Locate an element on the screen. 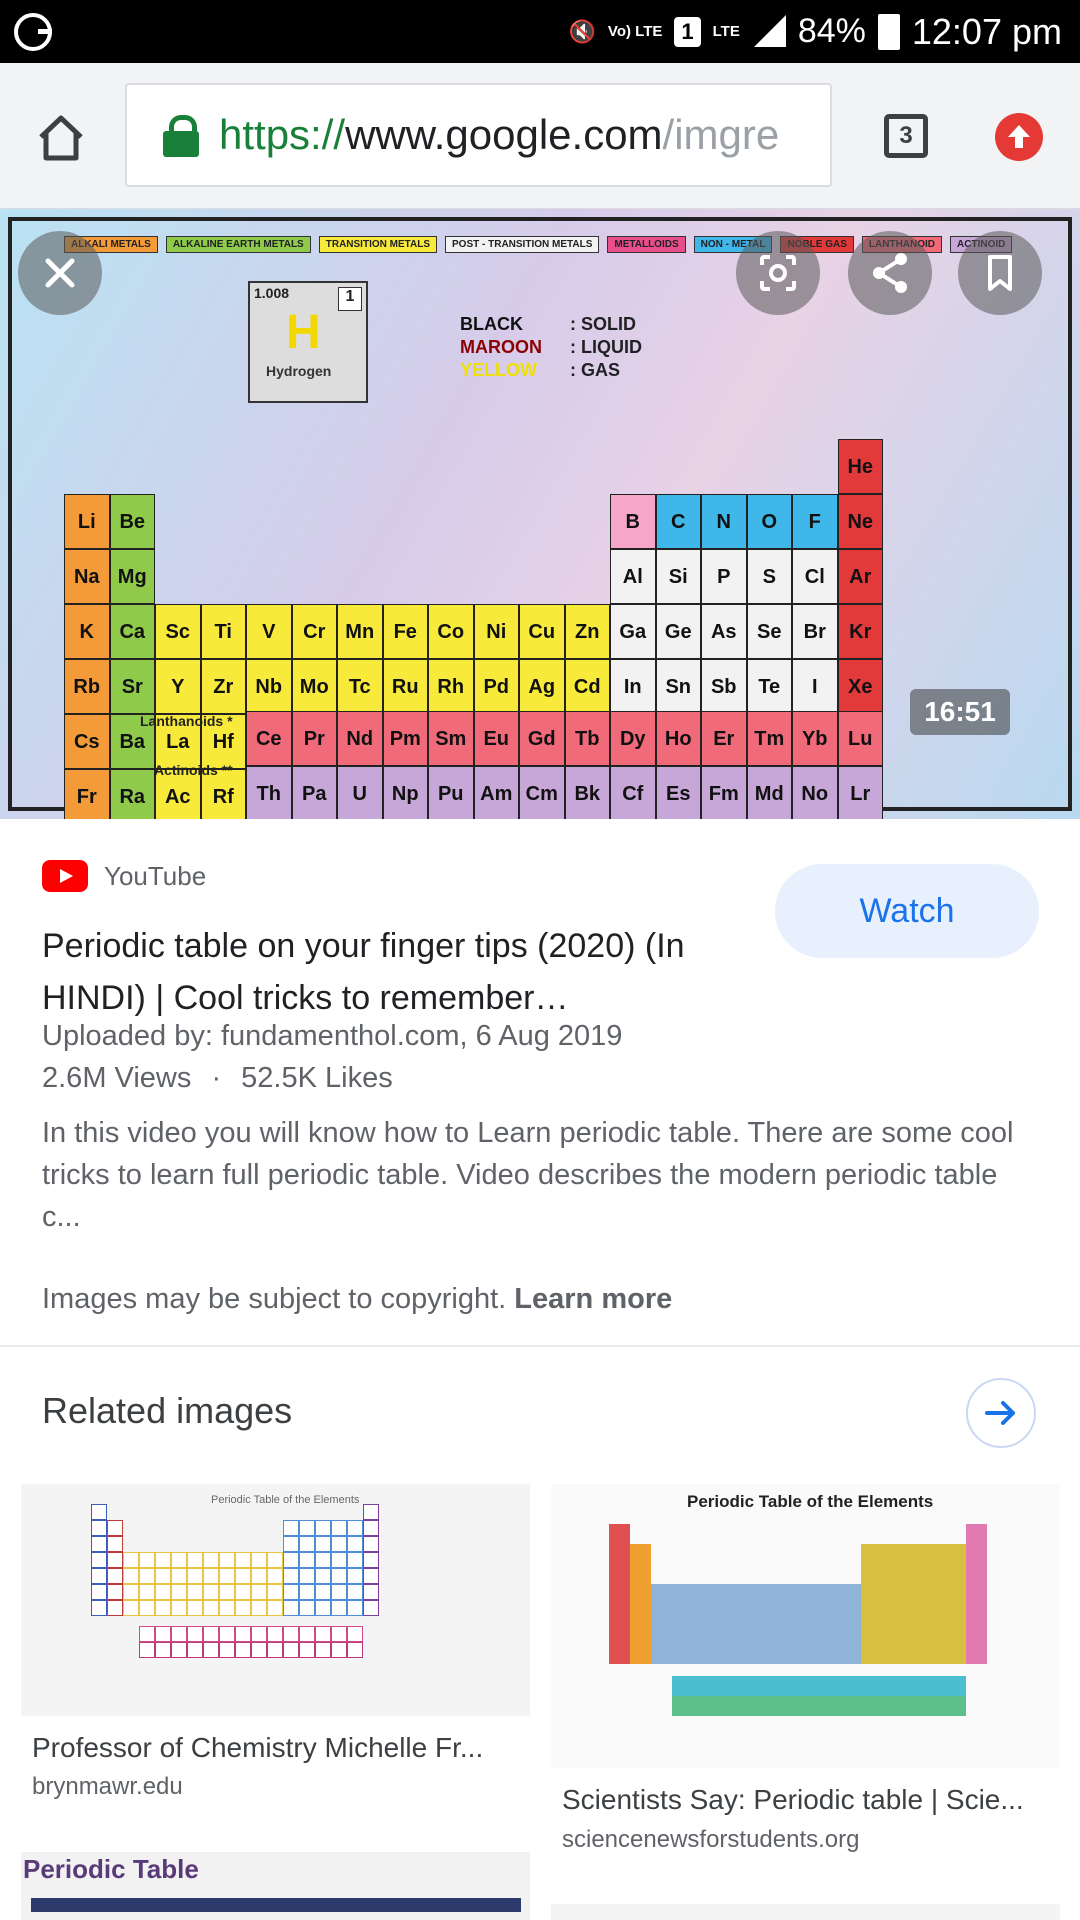 This screenshot has height=1920, width=1080. element-cell: In is located at coordinates (633, 686).